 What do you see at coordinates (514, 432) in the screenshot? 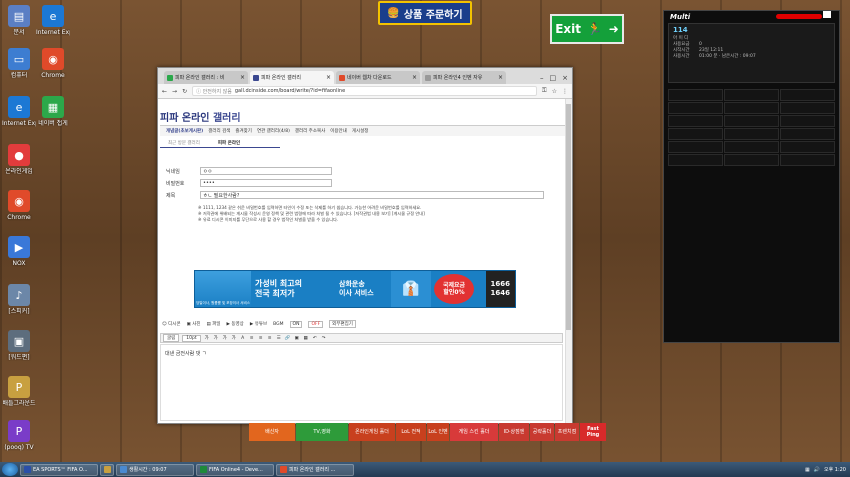
I see `tile-id-shop: ID·상점엔` at bounding box center [514, 432].